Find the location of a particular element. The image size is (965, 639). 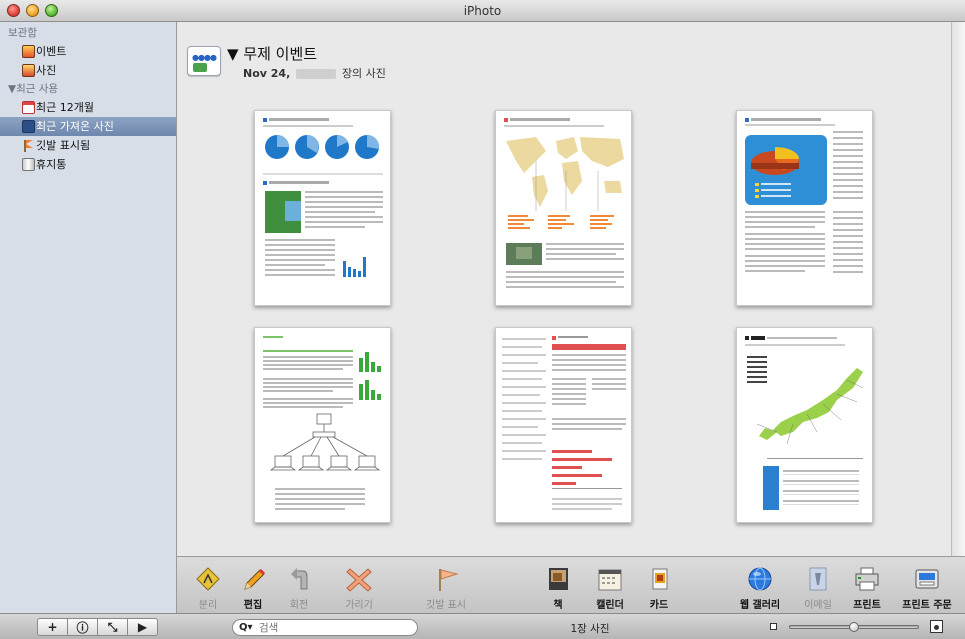

print-order-button: 프린트 주문 is located at coordinates (927, 588).